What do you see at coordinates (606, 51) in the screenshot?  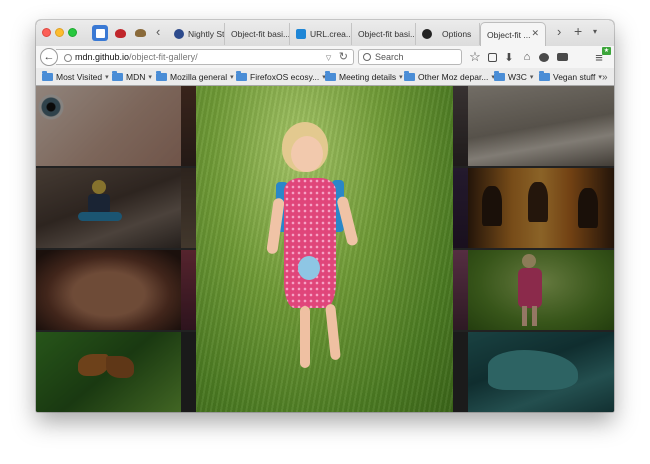 I see `sync-badge-icon: ★` at bounding box center [606, 51].